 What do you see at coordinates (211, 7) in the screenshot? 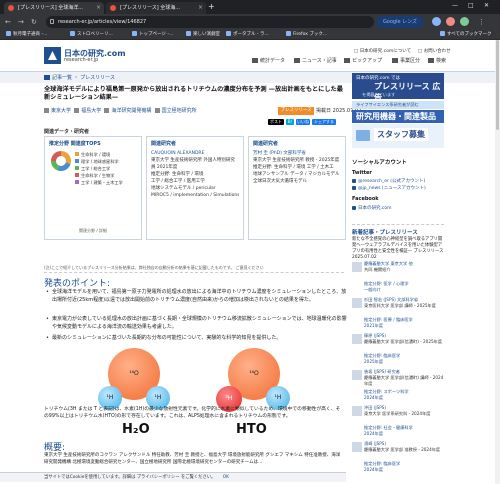
I see `new-tab-button: +` at bounding box center [211, 7].